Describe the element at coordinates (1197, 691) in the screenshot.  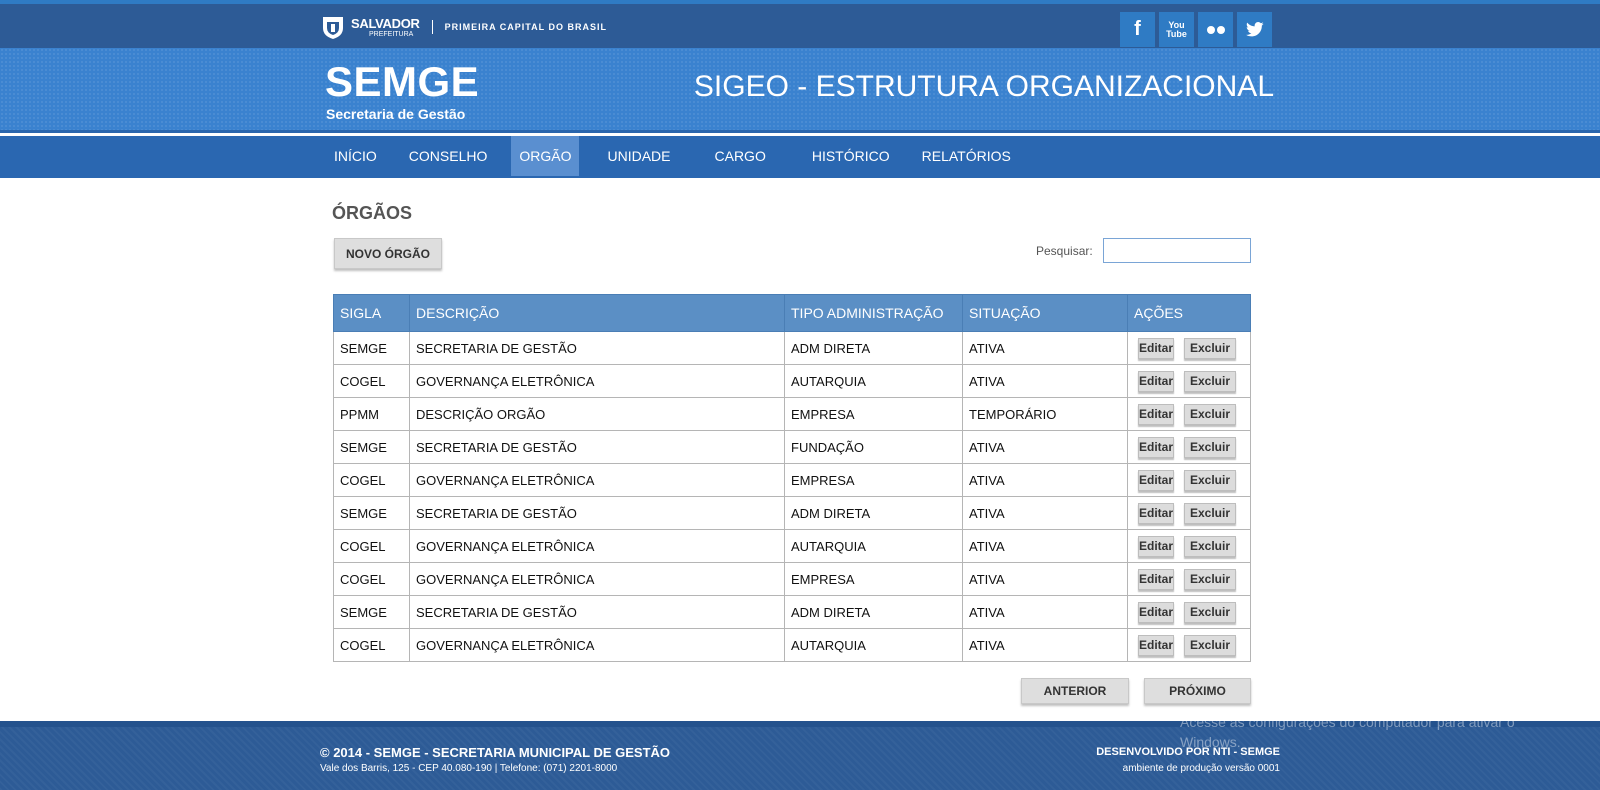
I see `next-page-button: PRÓXIMO` at that location.